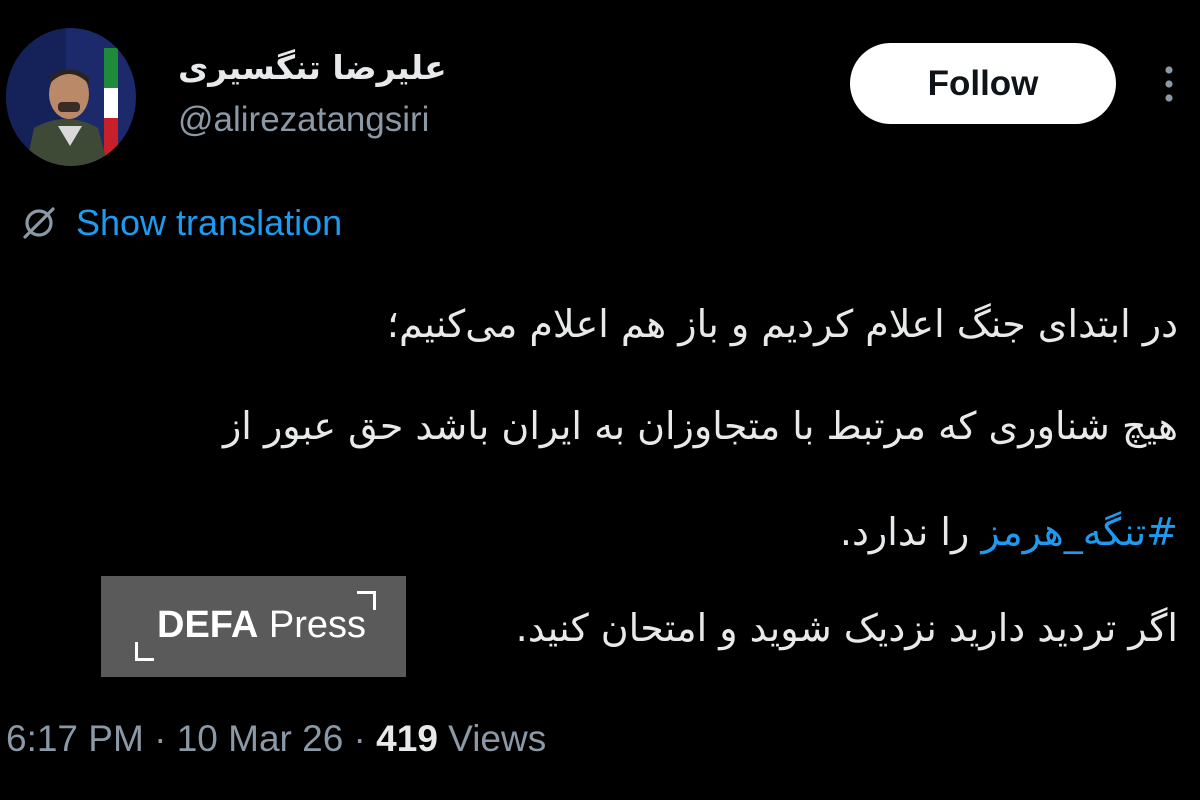 Image resolution: width=1200 pixels, height=800 pixels. Describe the element at coordinates (39, 223) in the screenshot. I see `globe-off-icon` at that location.